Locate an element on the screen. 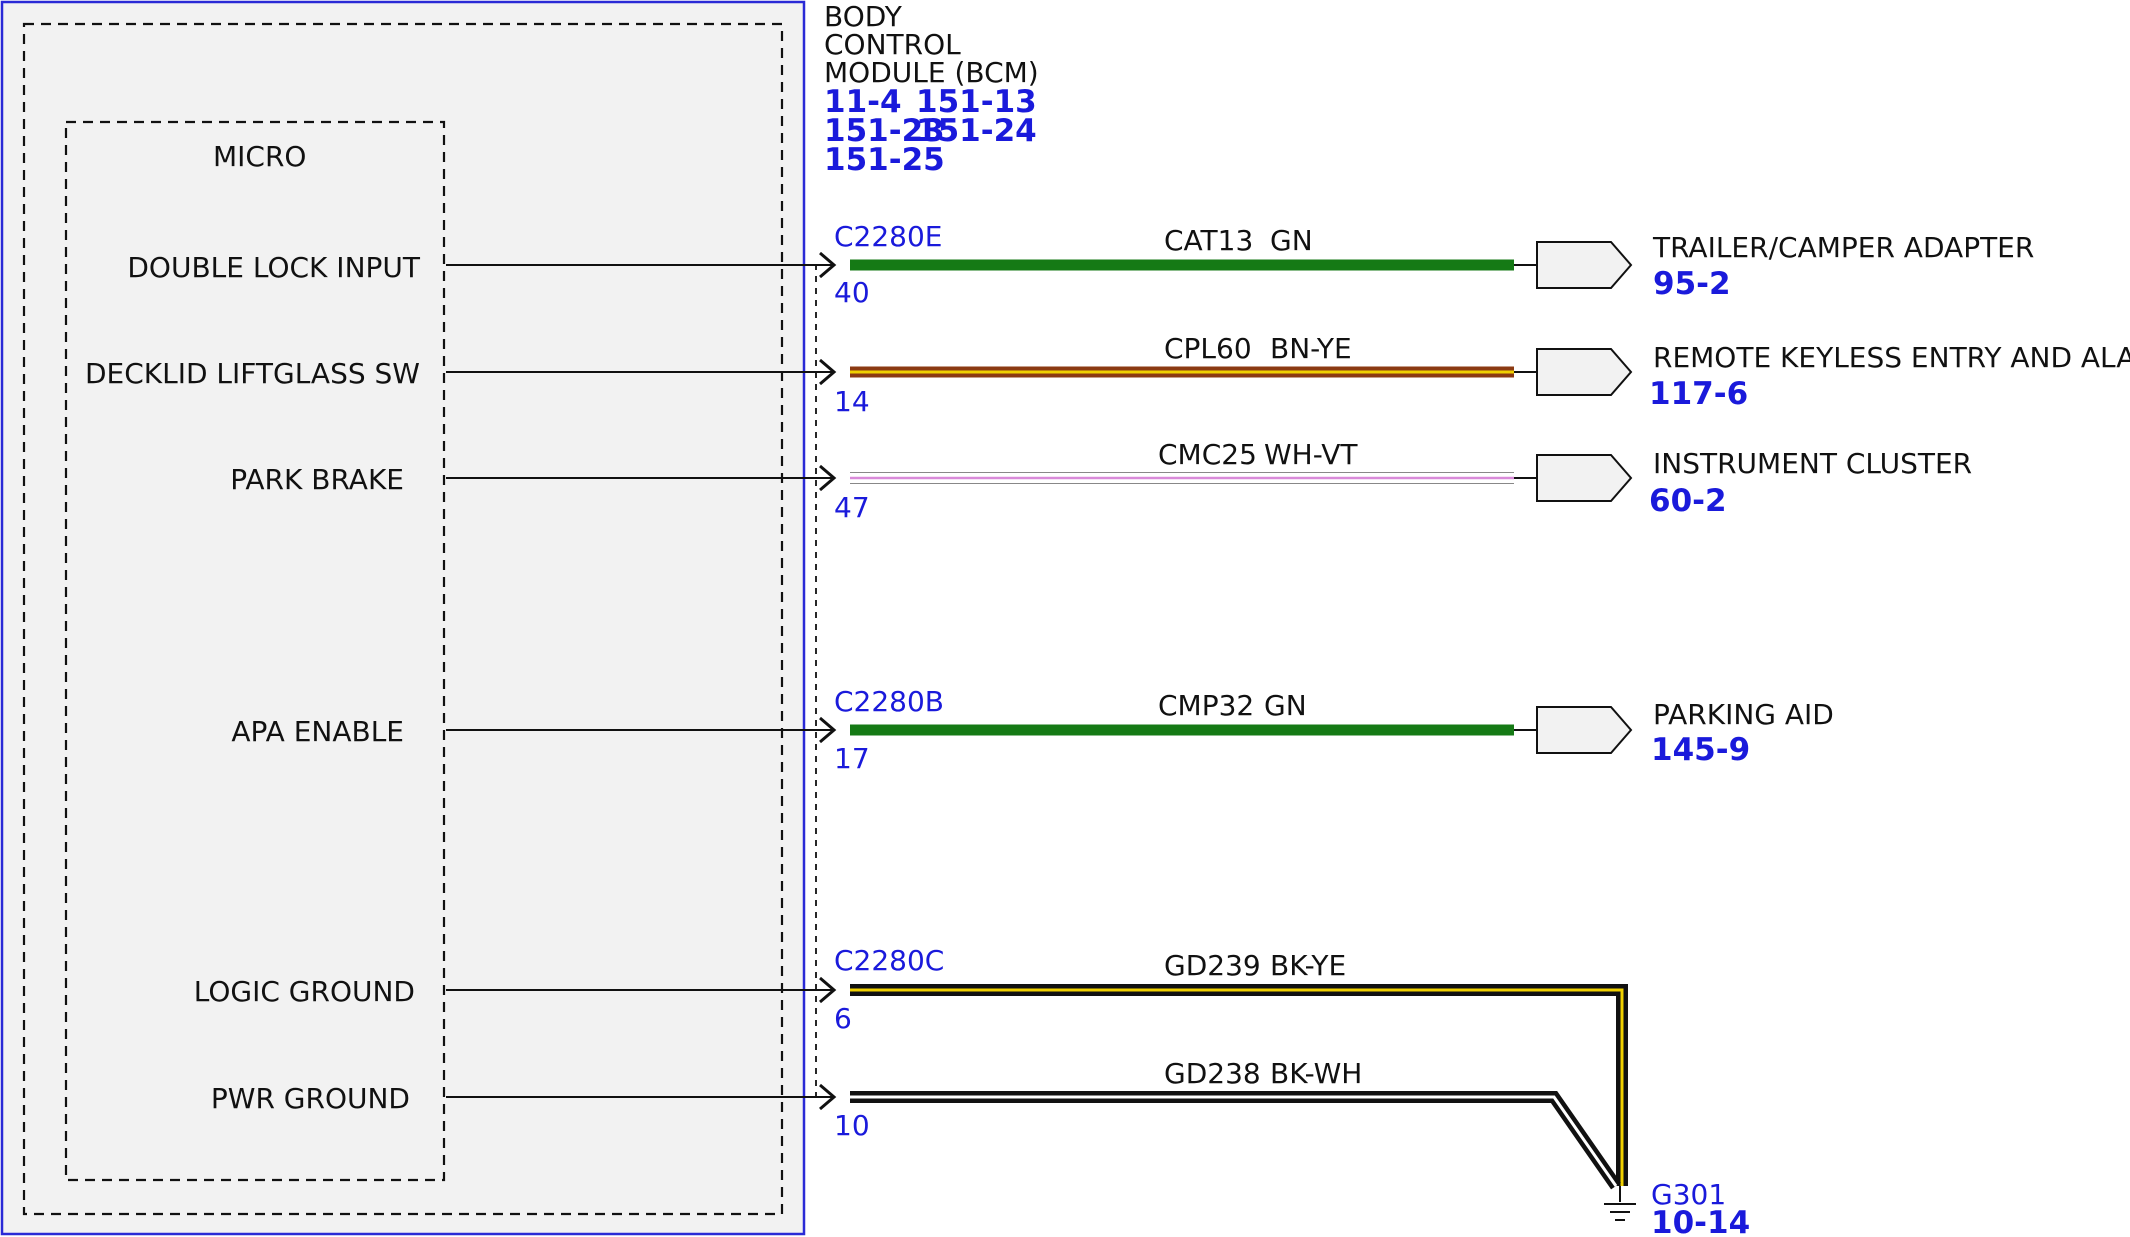 This screenshot has width=2130, height=1237. pin-label: DECKLID LIFTGLASS SW is located at coordinates (252, 373).